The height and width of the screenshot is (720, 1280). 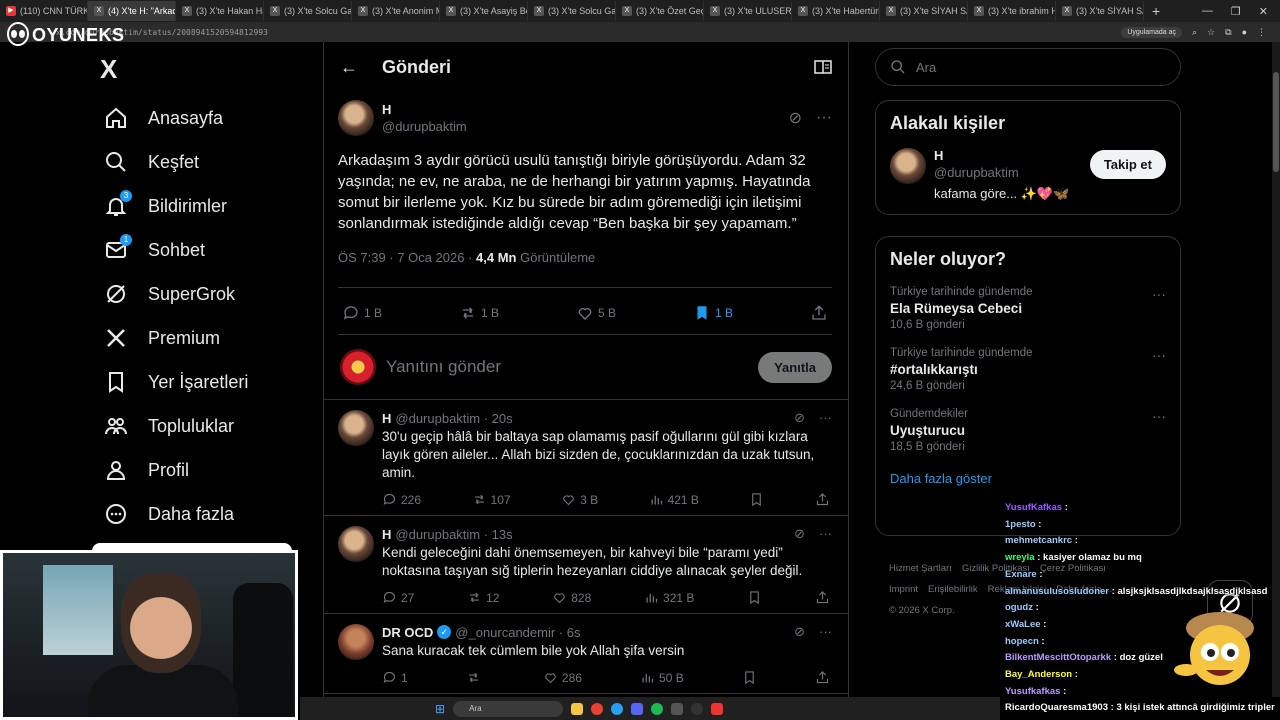 What do you see at coordinates (1058, 657) in the screenshot?
I see `chat-username: BilkentMescittOtoparkk` at bounding box center [1058, 657].